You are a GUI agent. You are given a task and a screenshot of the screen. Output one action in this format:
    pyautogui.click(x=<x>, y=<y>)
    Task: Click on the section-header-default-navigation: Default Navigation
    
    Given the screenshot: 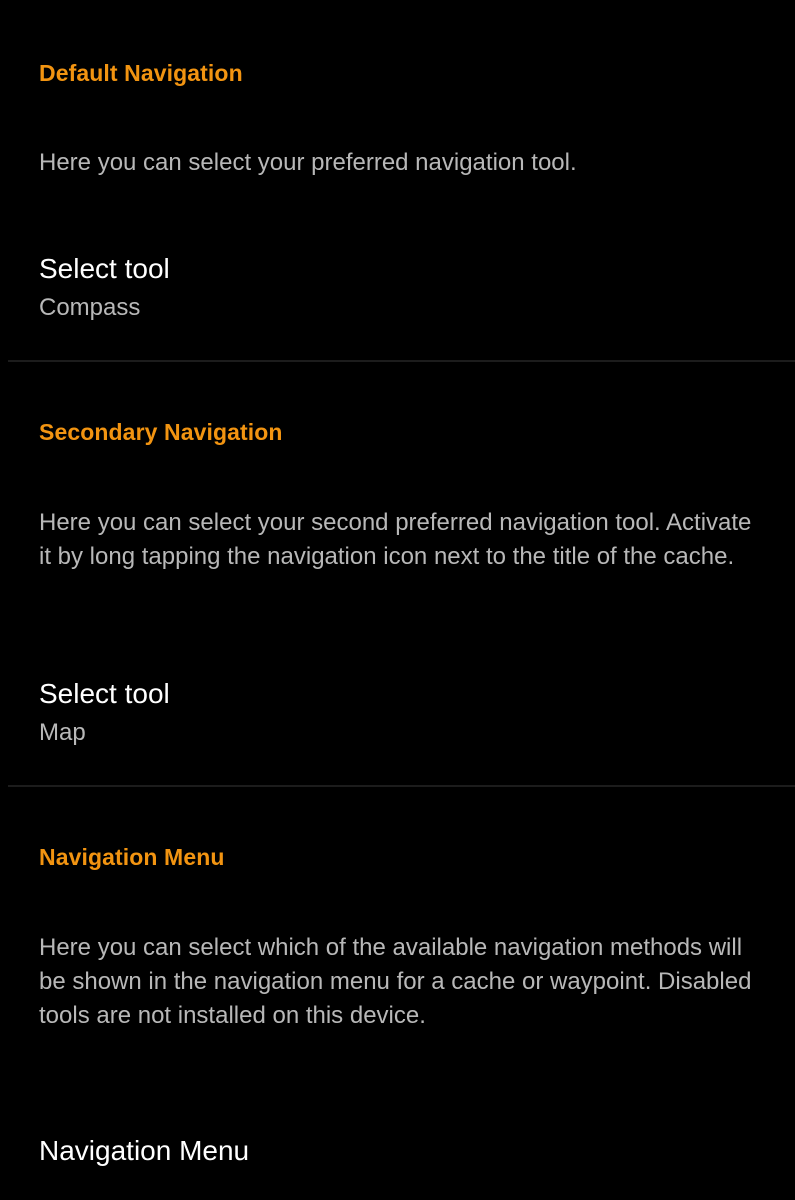 What is the action you would take?
    pyautogui.click(x=141, y=73)
    